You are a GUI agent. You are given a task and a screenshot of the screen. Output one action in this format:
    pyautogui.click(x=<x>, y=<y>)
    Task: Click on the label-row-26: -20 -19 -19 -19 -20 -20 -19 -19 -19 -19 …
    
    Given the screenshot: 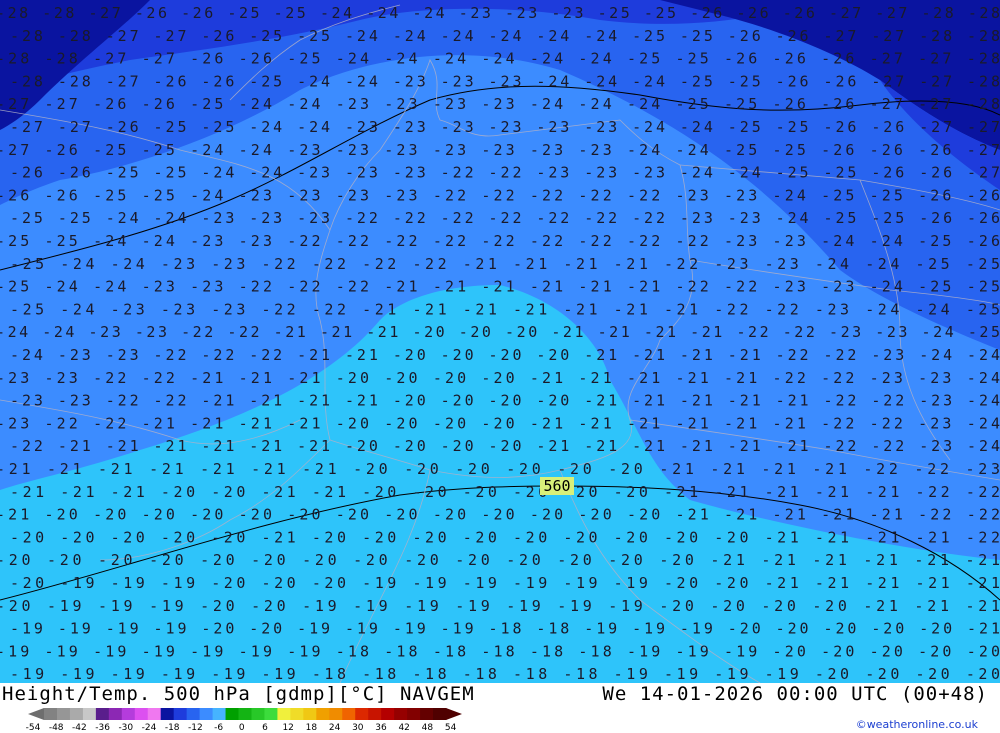 What is the action you would take?
    pyautogui.click(x=500, y=606)
    